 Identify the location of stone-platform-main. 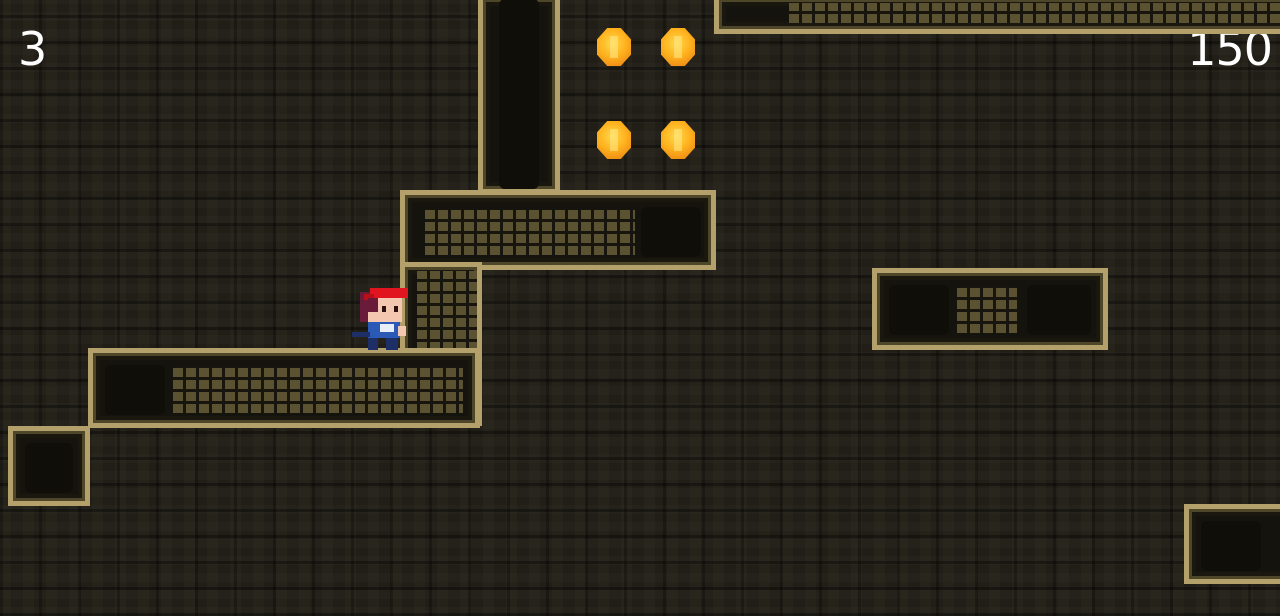
(284, 388).